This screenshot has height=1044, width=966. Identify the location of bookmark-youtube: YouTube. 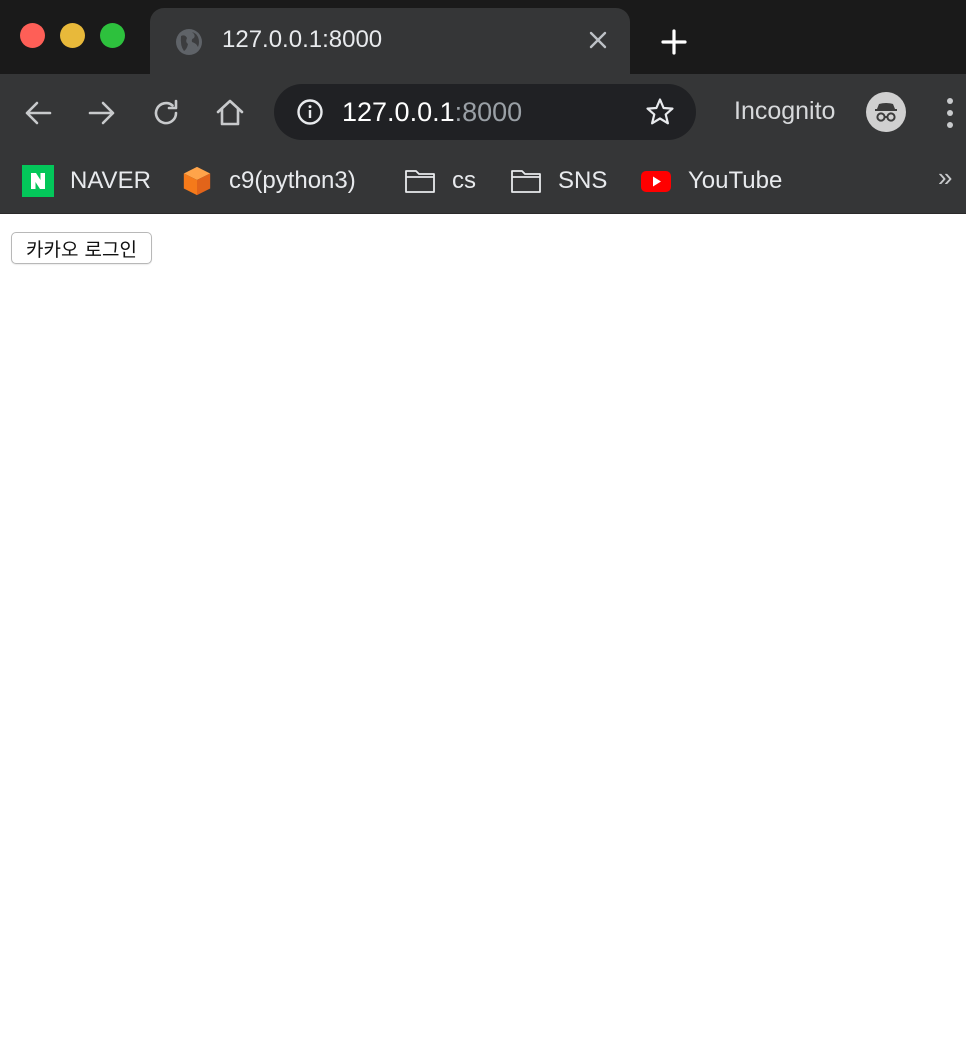
(711, 181).